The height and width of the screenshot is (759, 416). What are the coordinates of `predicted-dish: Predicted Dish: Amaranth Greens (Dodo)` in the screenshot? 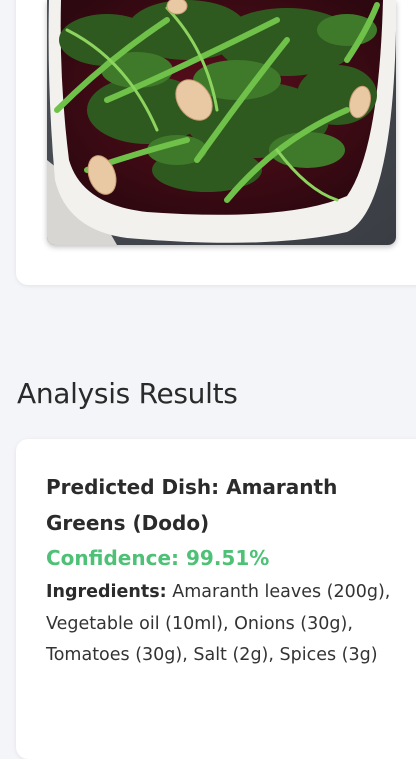 It's located at (222, 505).